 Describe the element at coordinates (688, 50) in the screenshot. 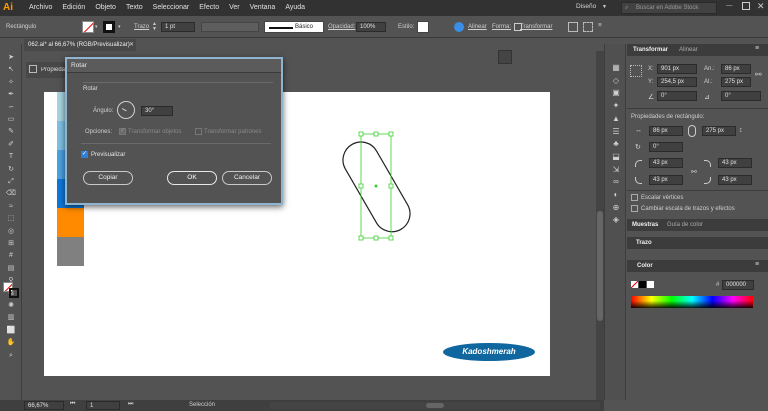

I see `tab-align: Alinear` at that location.